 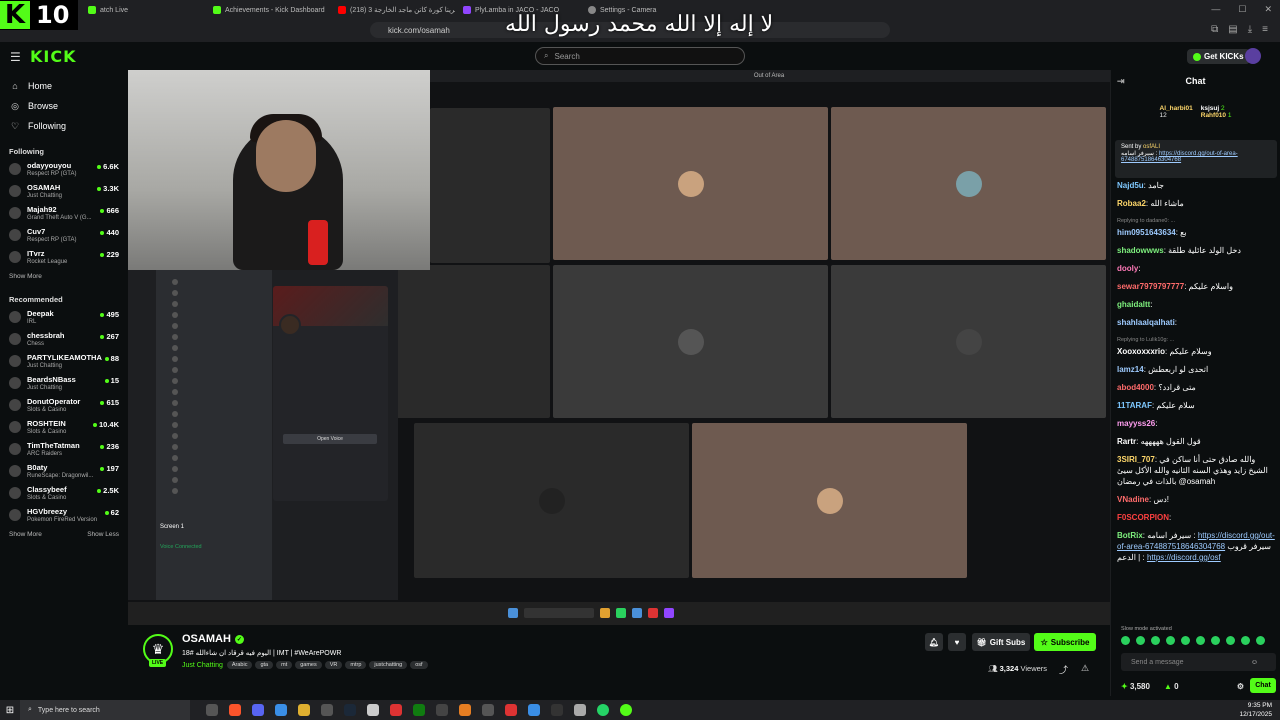 What do you see at coordinates (212, 710) in the screenshot?
I see `task-view-icon` at bounding box center [212, 710].